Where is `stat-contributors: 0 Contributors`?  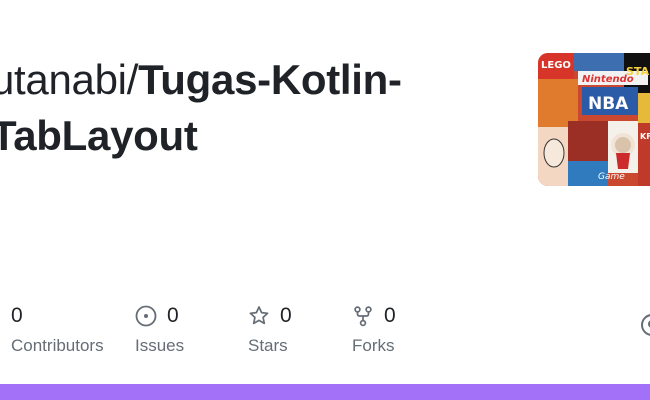 stat-contributors: 0 Contributors is located at coordinates (57, 329).